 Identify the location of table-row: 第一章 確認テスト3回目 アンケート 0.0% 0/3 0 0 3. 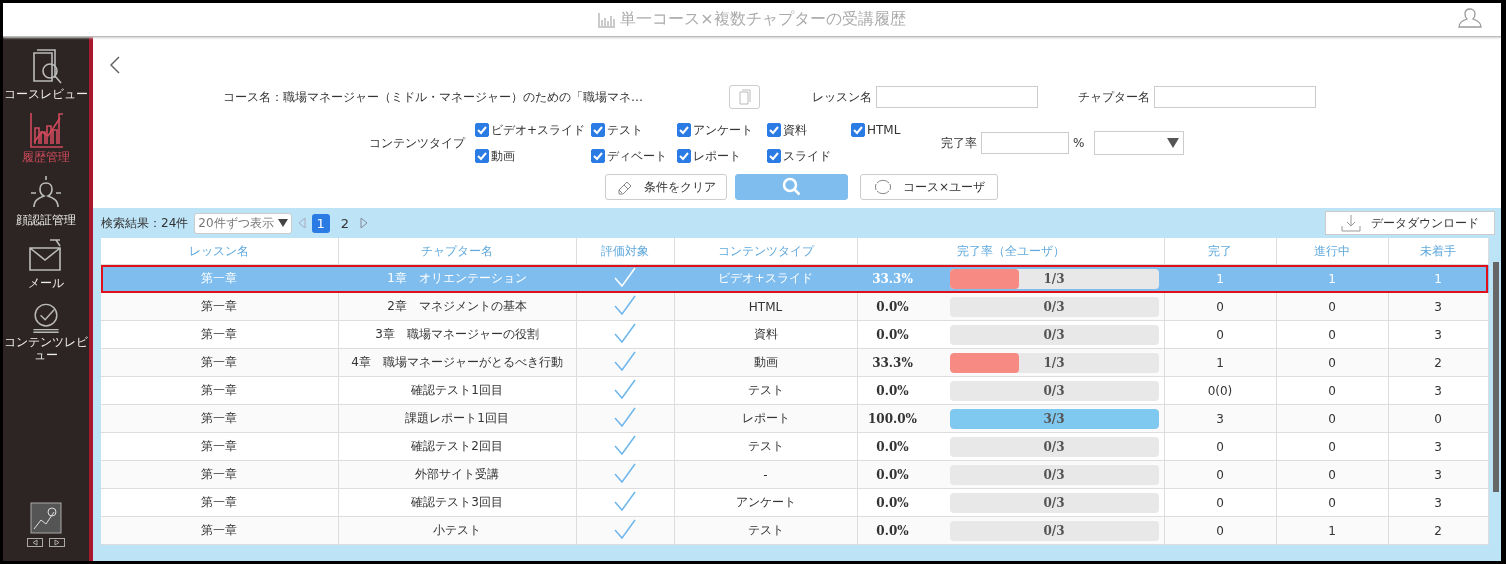
(794, 502).